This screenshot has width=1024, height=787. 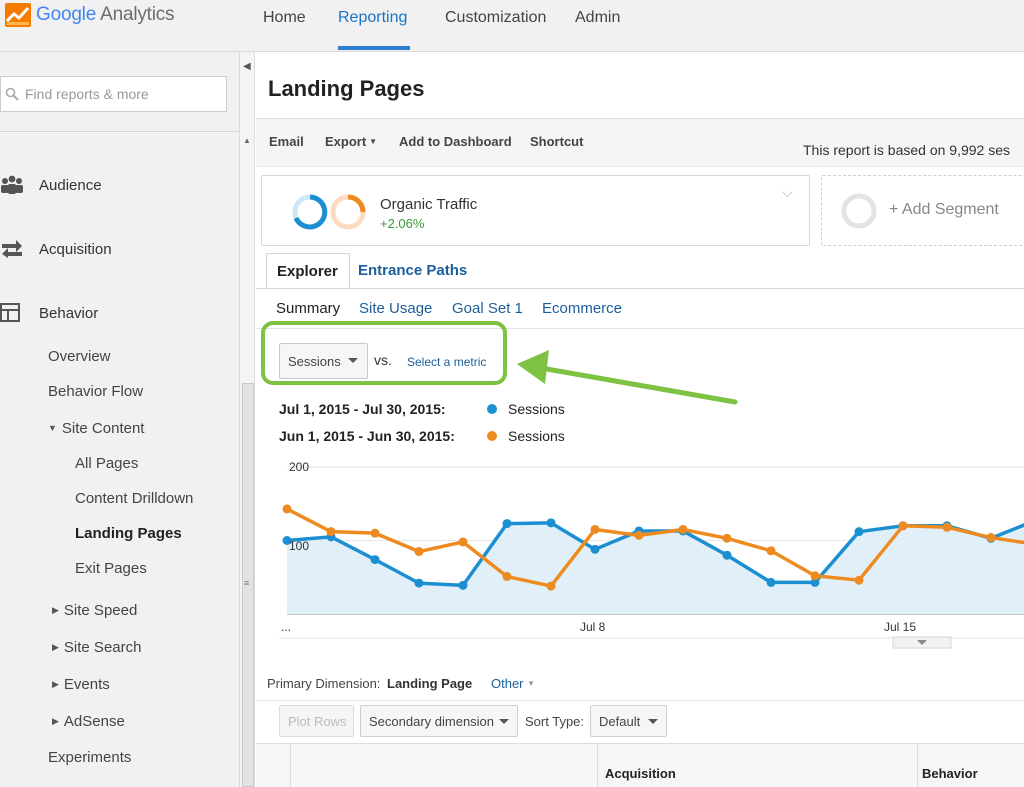 What do you see at coordinates (105, 14) in the screenshot?
I see `logo-text: Google Analytics` at bounding box center [105, 14].